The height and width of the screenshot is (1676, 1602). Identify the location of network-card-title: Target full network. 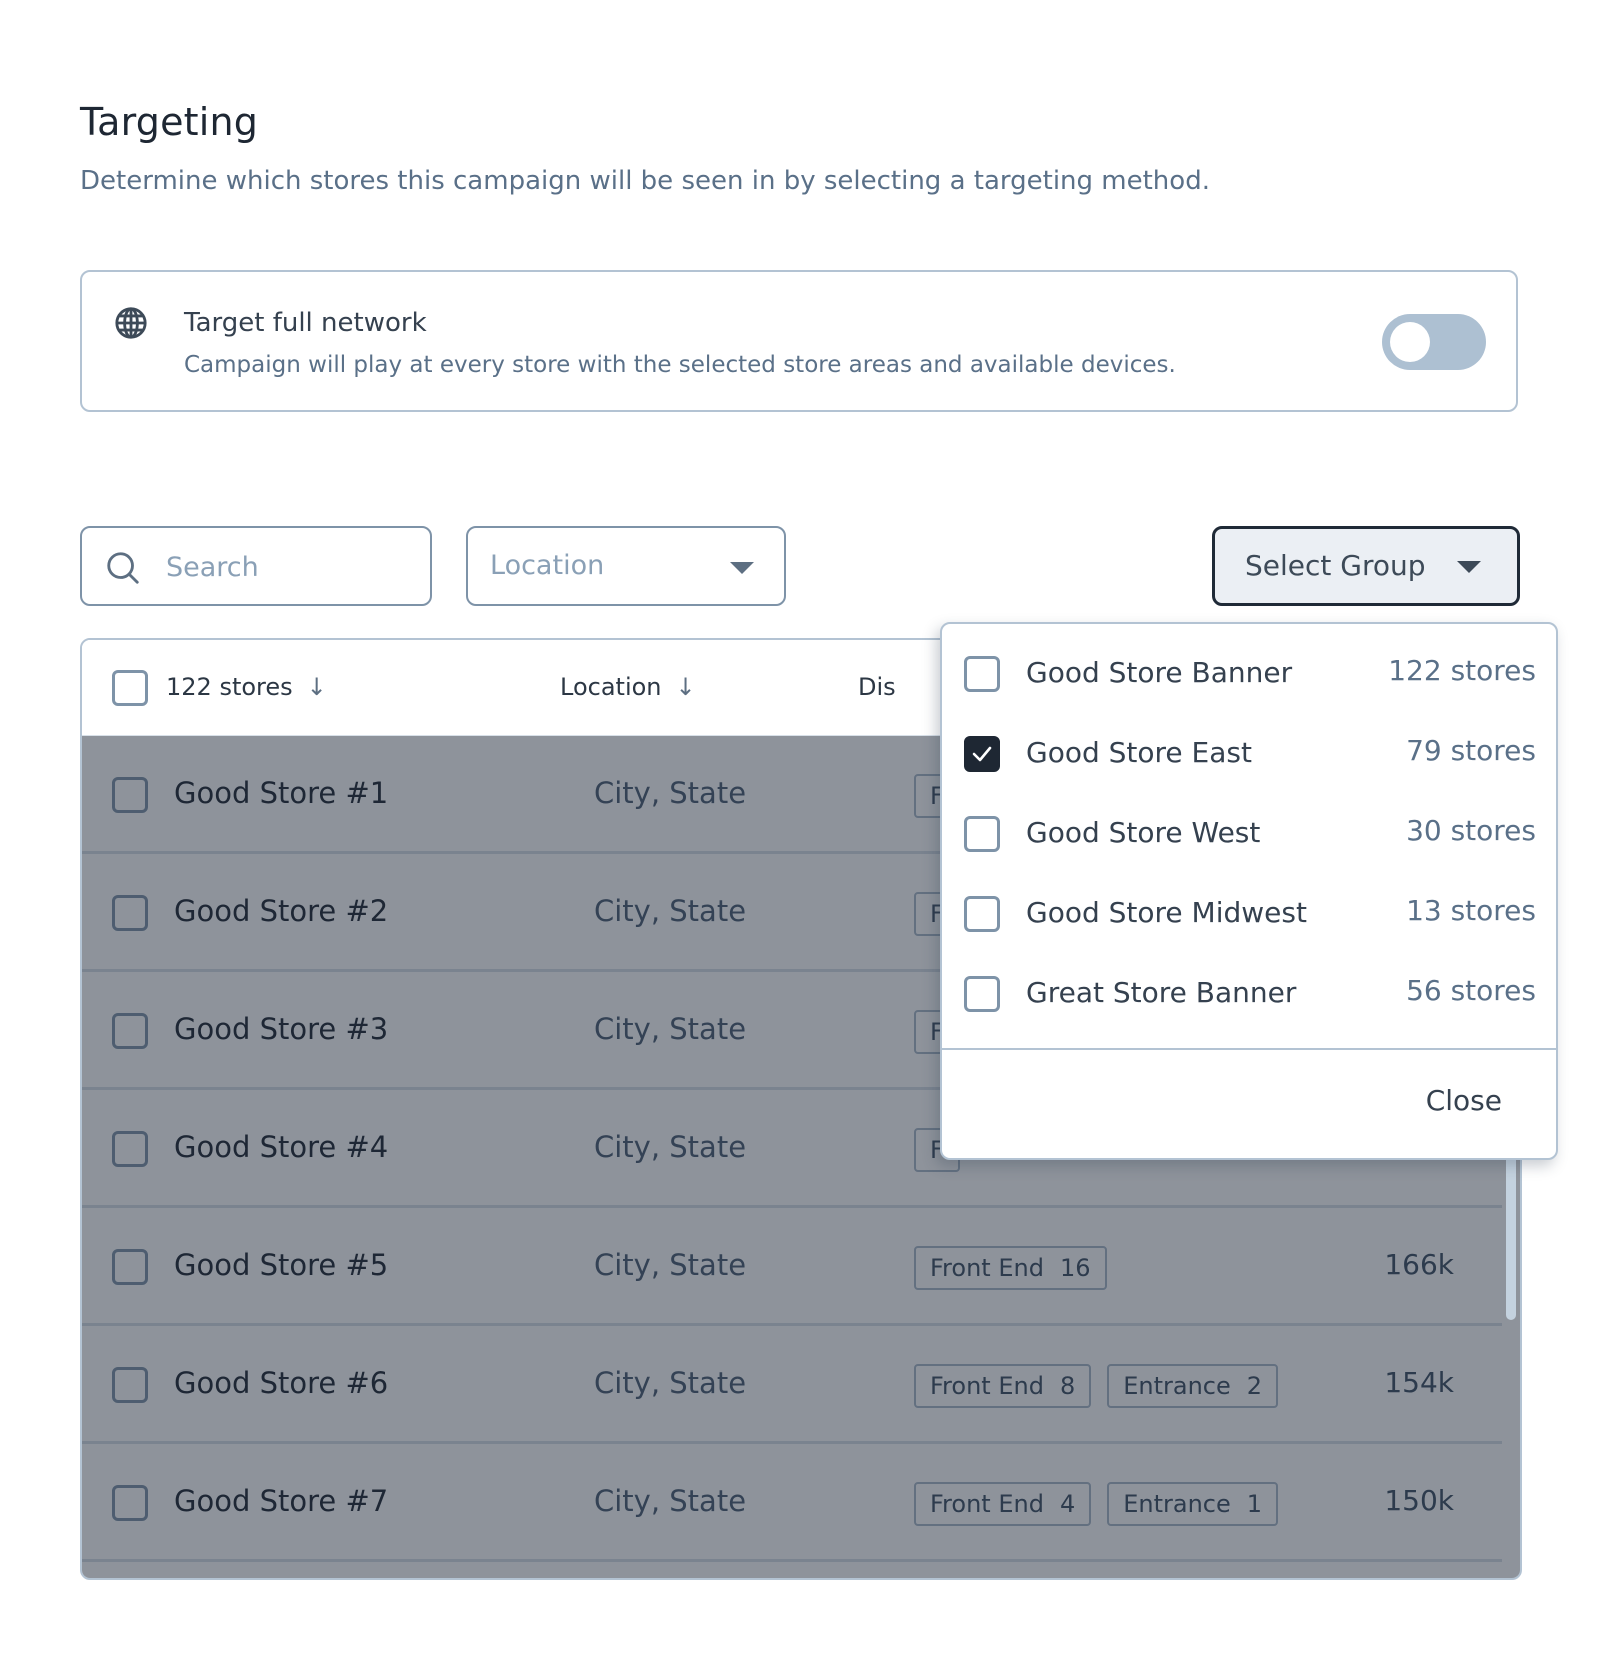
(305, 323).